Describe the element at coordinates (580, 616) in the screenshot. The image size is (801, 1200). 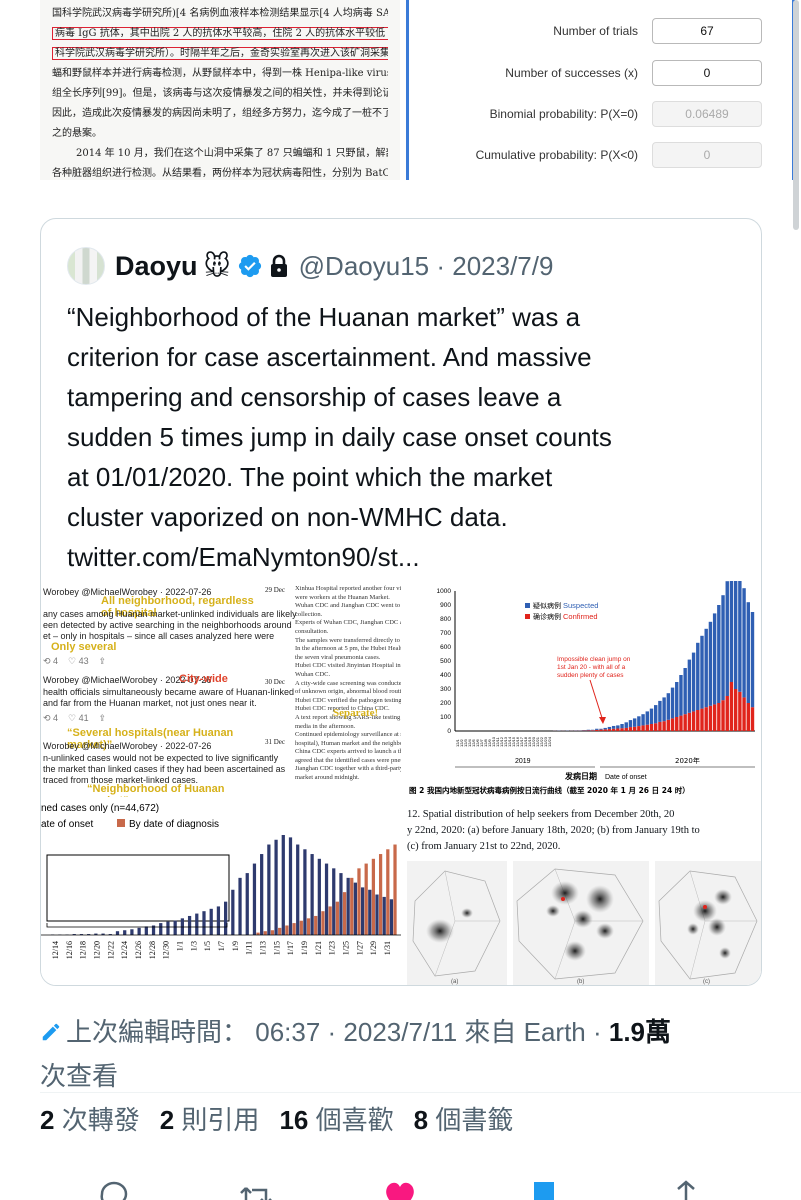
I see `legend-confirmed-en: Confirmed` at that location.